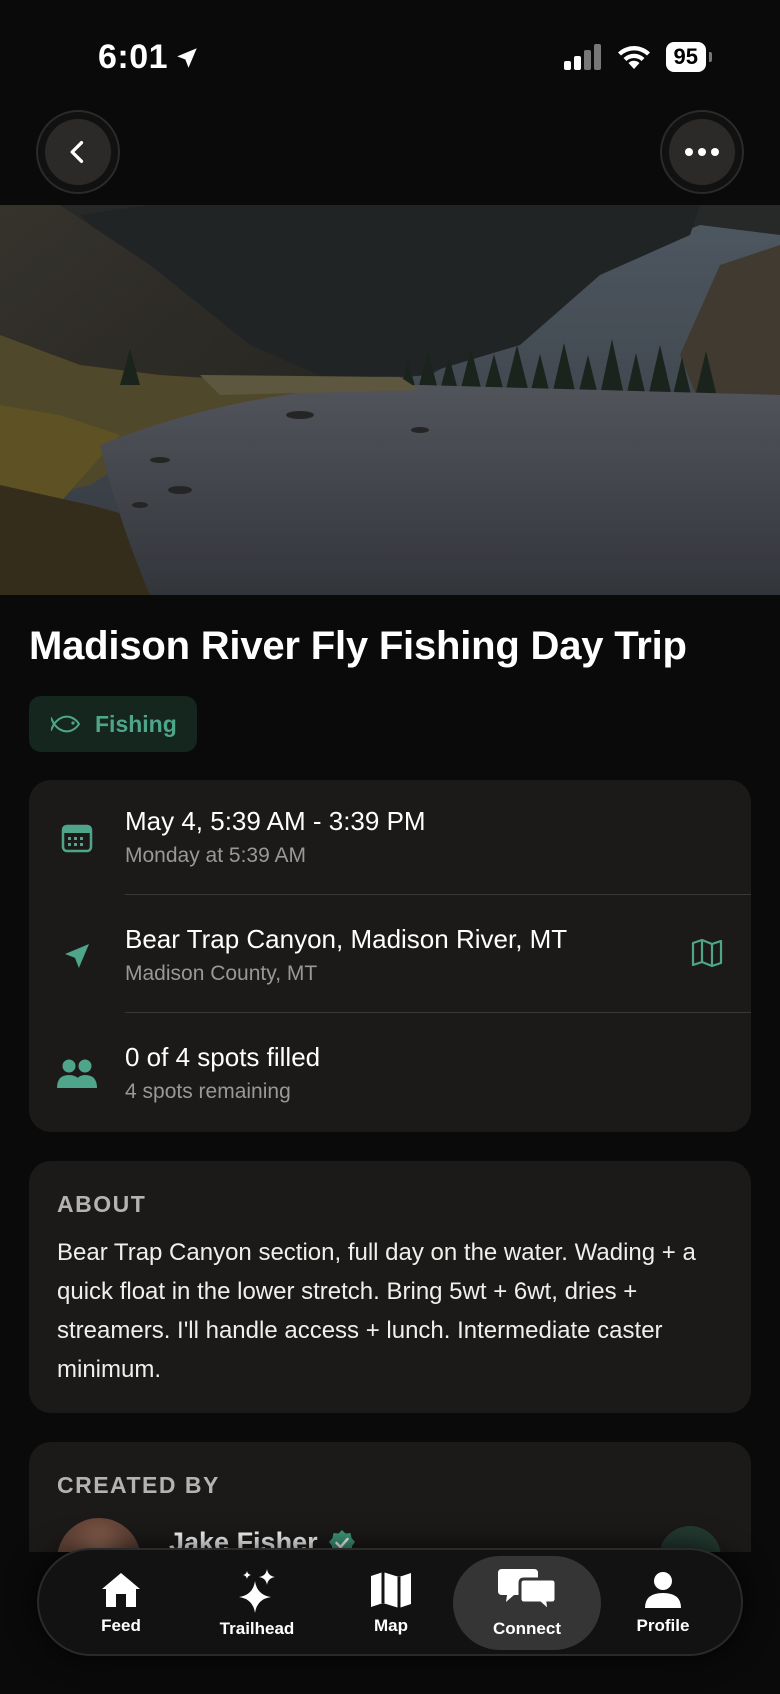  What do you see at coordinates (527, 1591) in the screenshot?
I see `chat-bubbles-icon` at bounding box center [527, 1591].